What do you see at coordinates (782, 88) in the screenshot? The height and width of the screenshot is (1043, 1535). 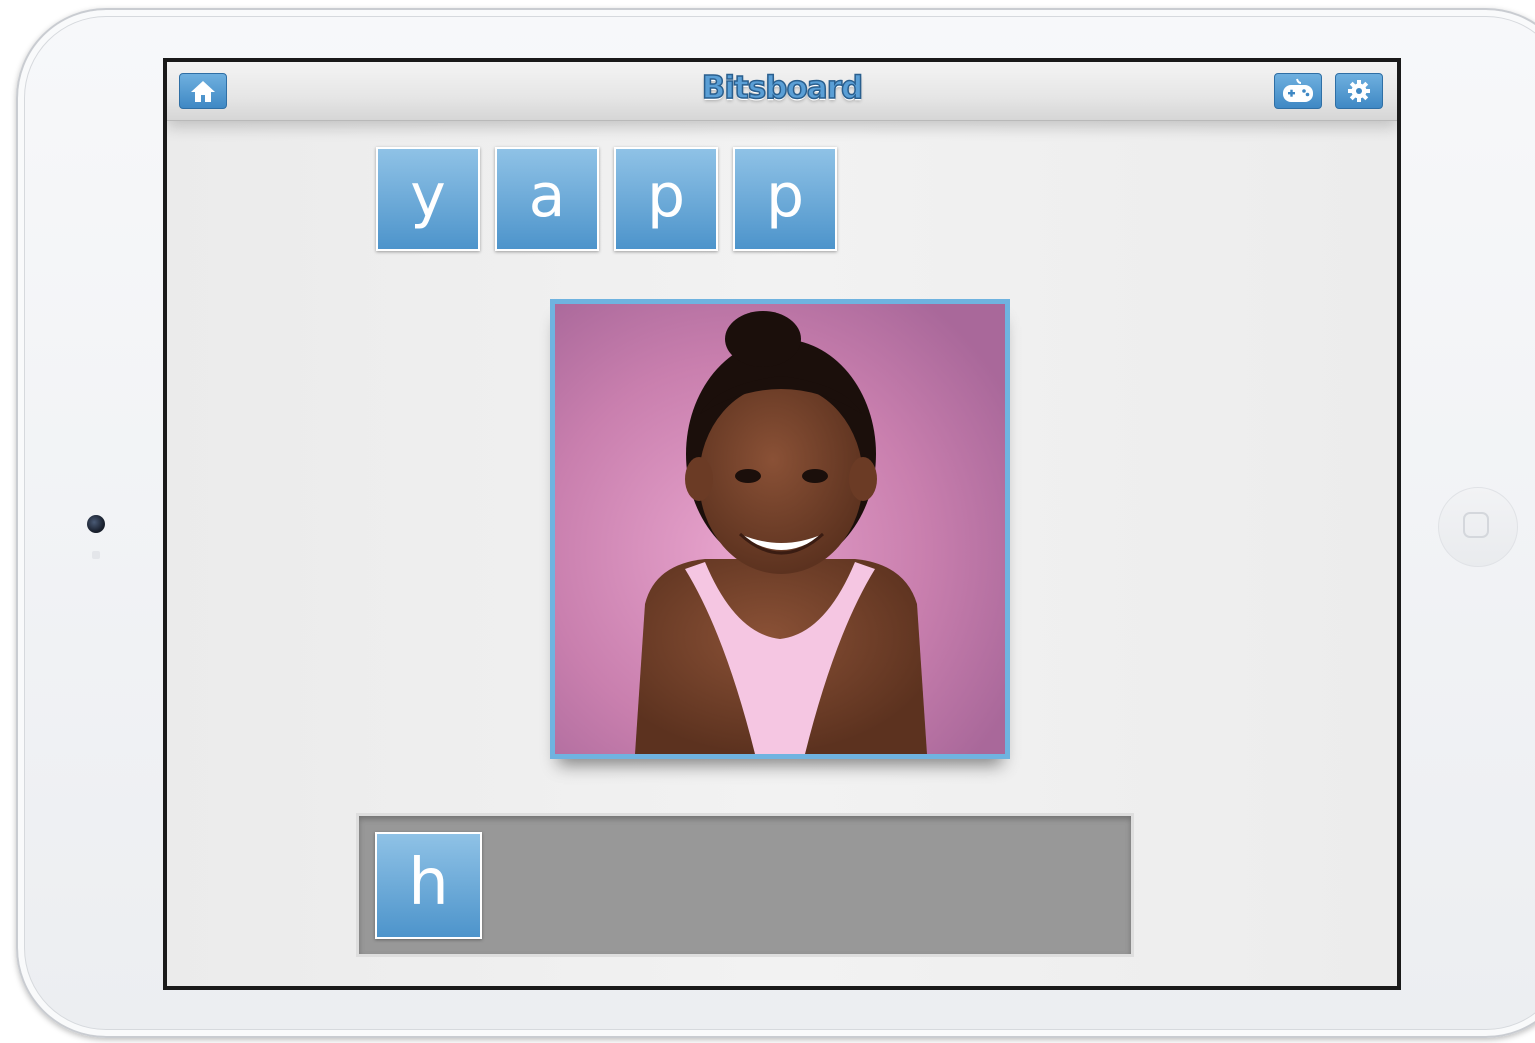 I see `app-logo: Bitsboard` at bounding box center [782, 88].